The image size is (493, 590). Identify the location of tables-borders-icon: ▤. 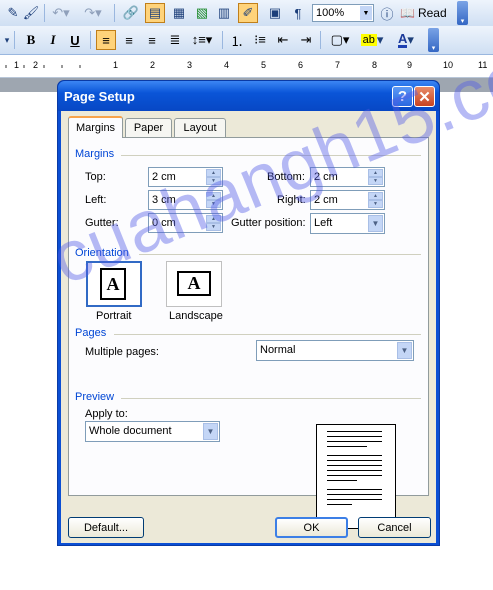
(155, 13).